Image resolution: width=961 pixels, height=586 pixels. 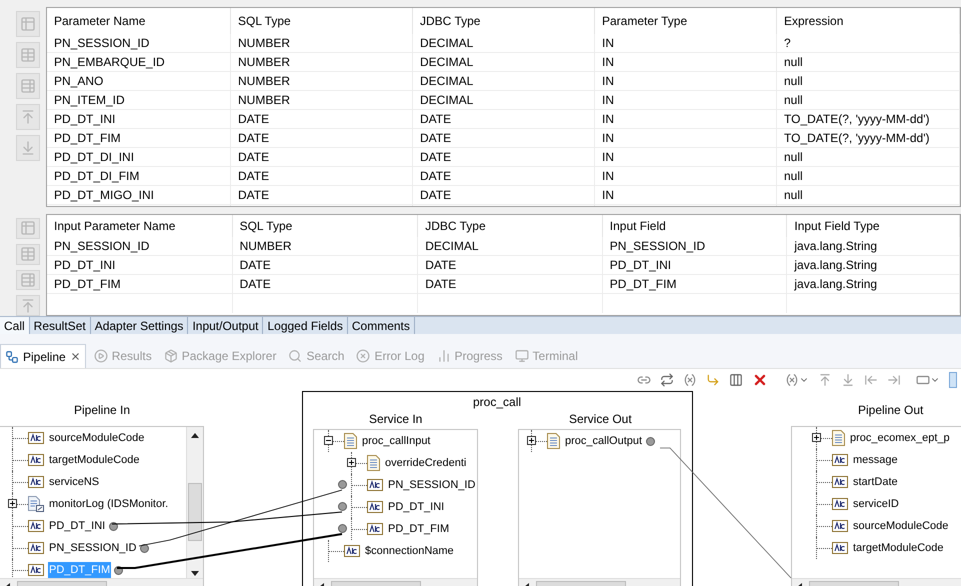 I want to click on loop-icon, so click(x=667, y=379).